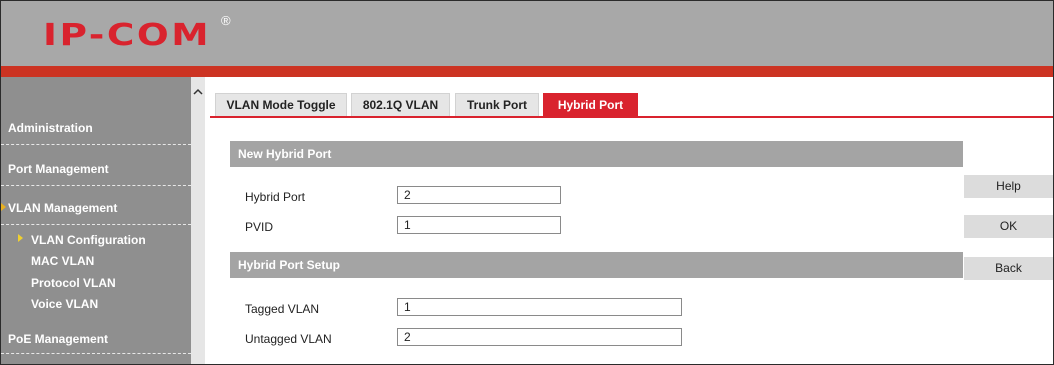 The height and width of the screenshot is (365, 1054). I want to click on pvid-input, so click(479, 225).